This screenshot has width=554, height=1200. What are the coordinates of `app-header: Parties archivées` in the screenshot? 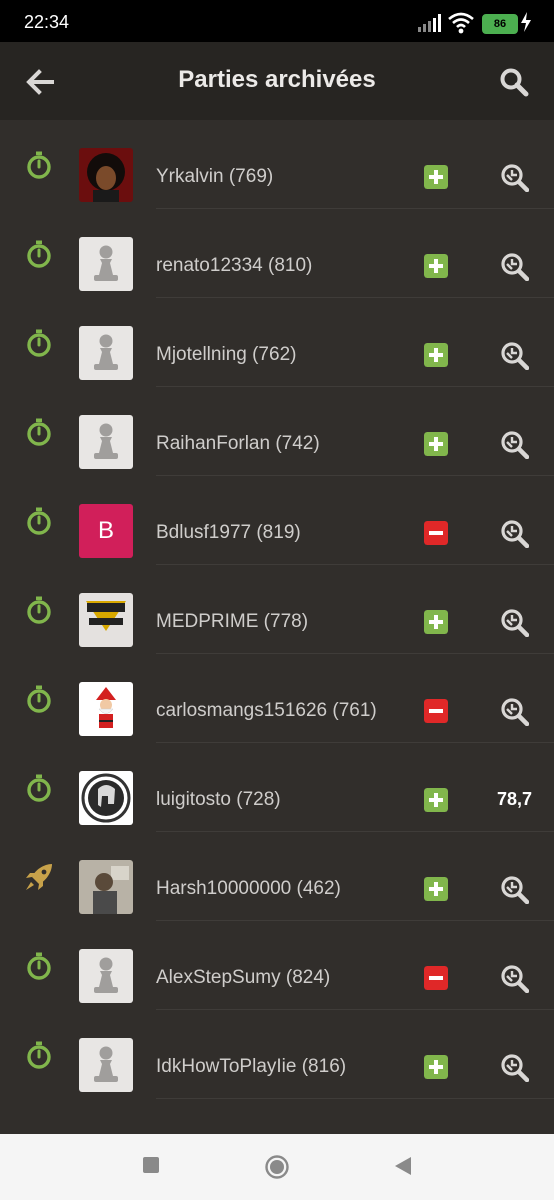 It's located at (277, 81).